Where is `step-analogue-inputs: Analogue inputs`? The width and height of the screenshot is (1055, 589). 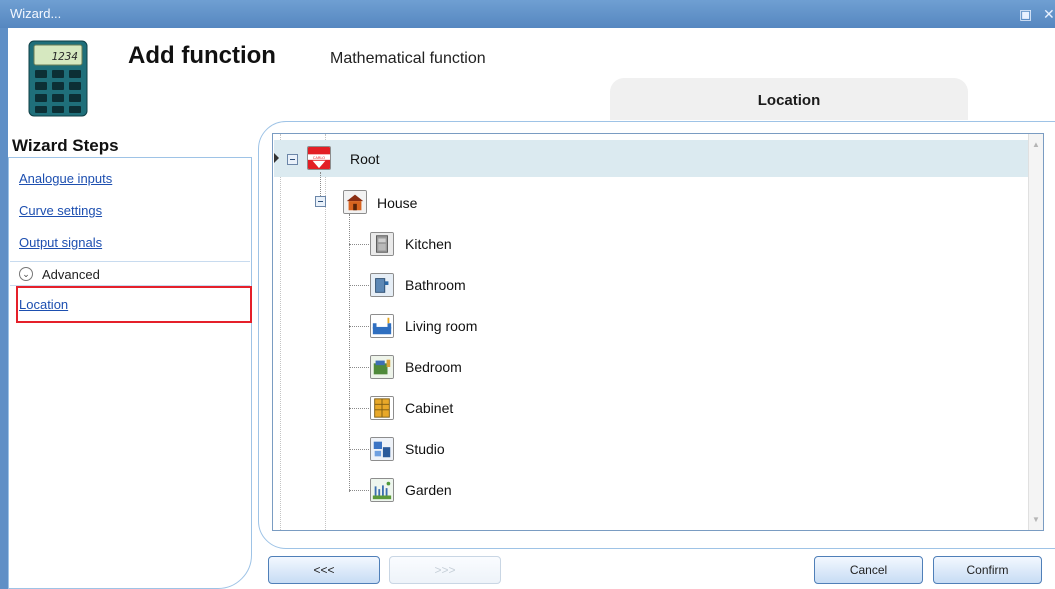 step-analogue-inputs: Analogue inputs is located at coordinates (65, 178).